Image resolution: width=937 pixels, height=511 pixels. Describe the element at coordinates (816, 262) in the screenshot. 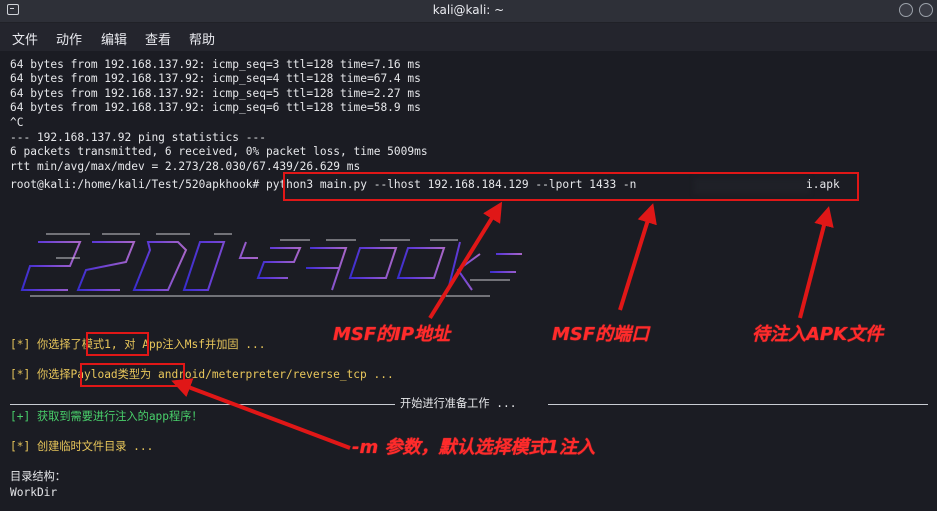

I see `arrow-apk-file` at that location.